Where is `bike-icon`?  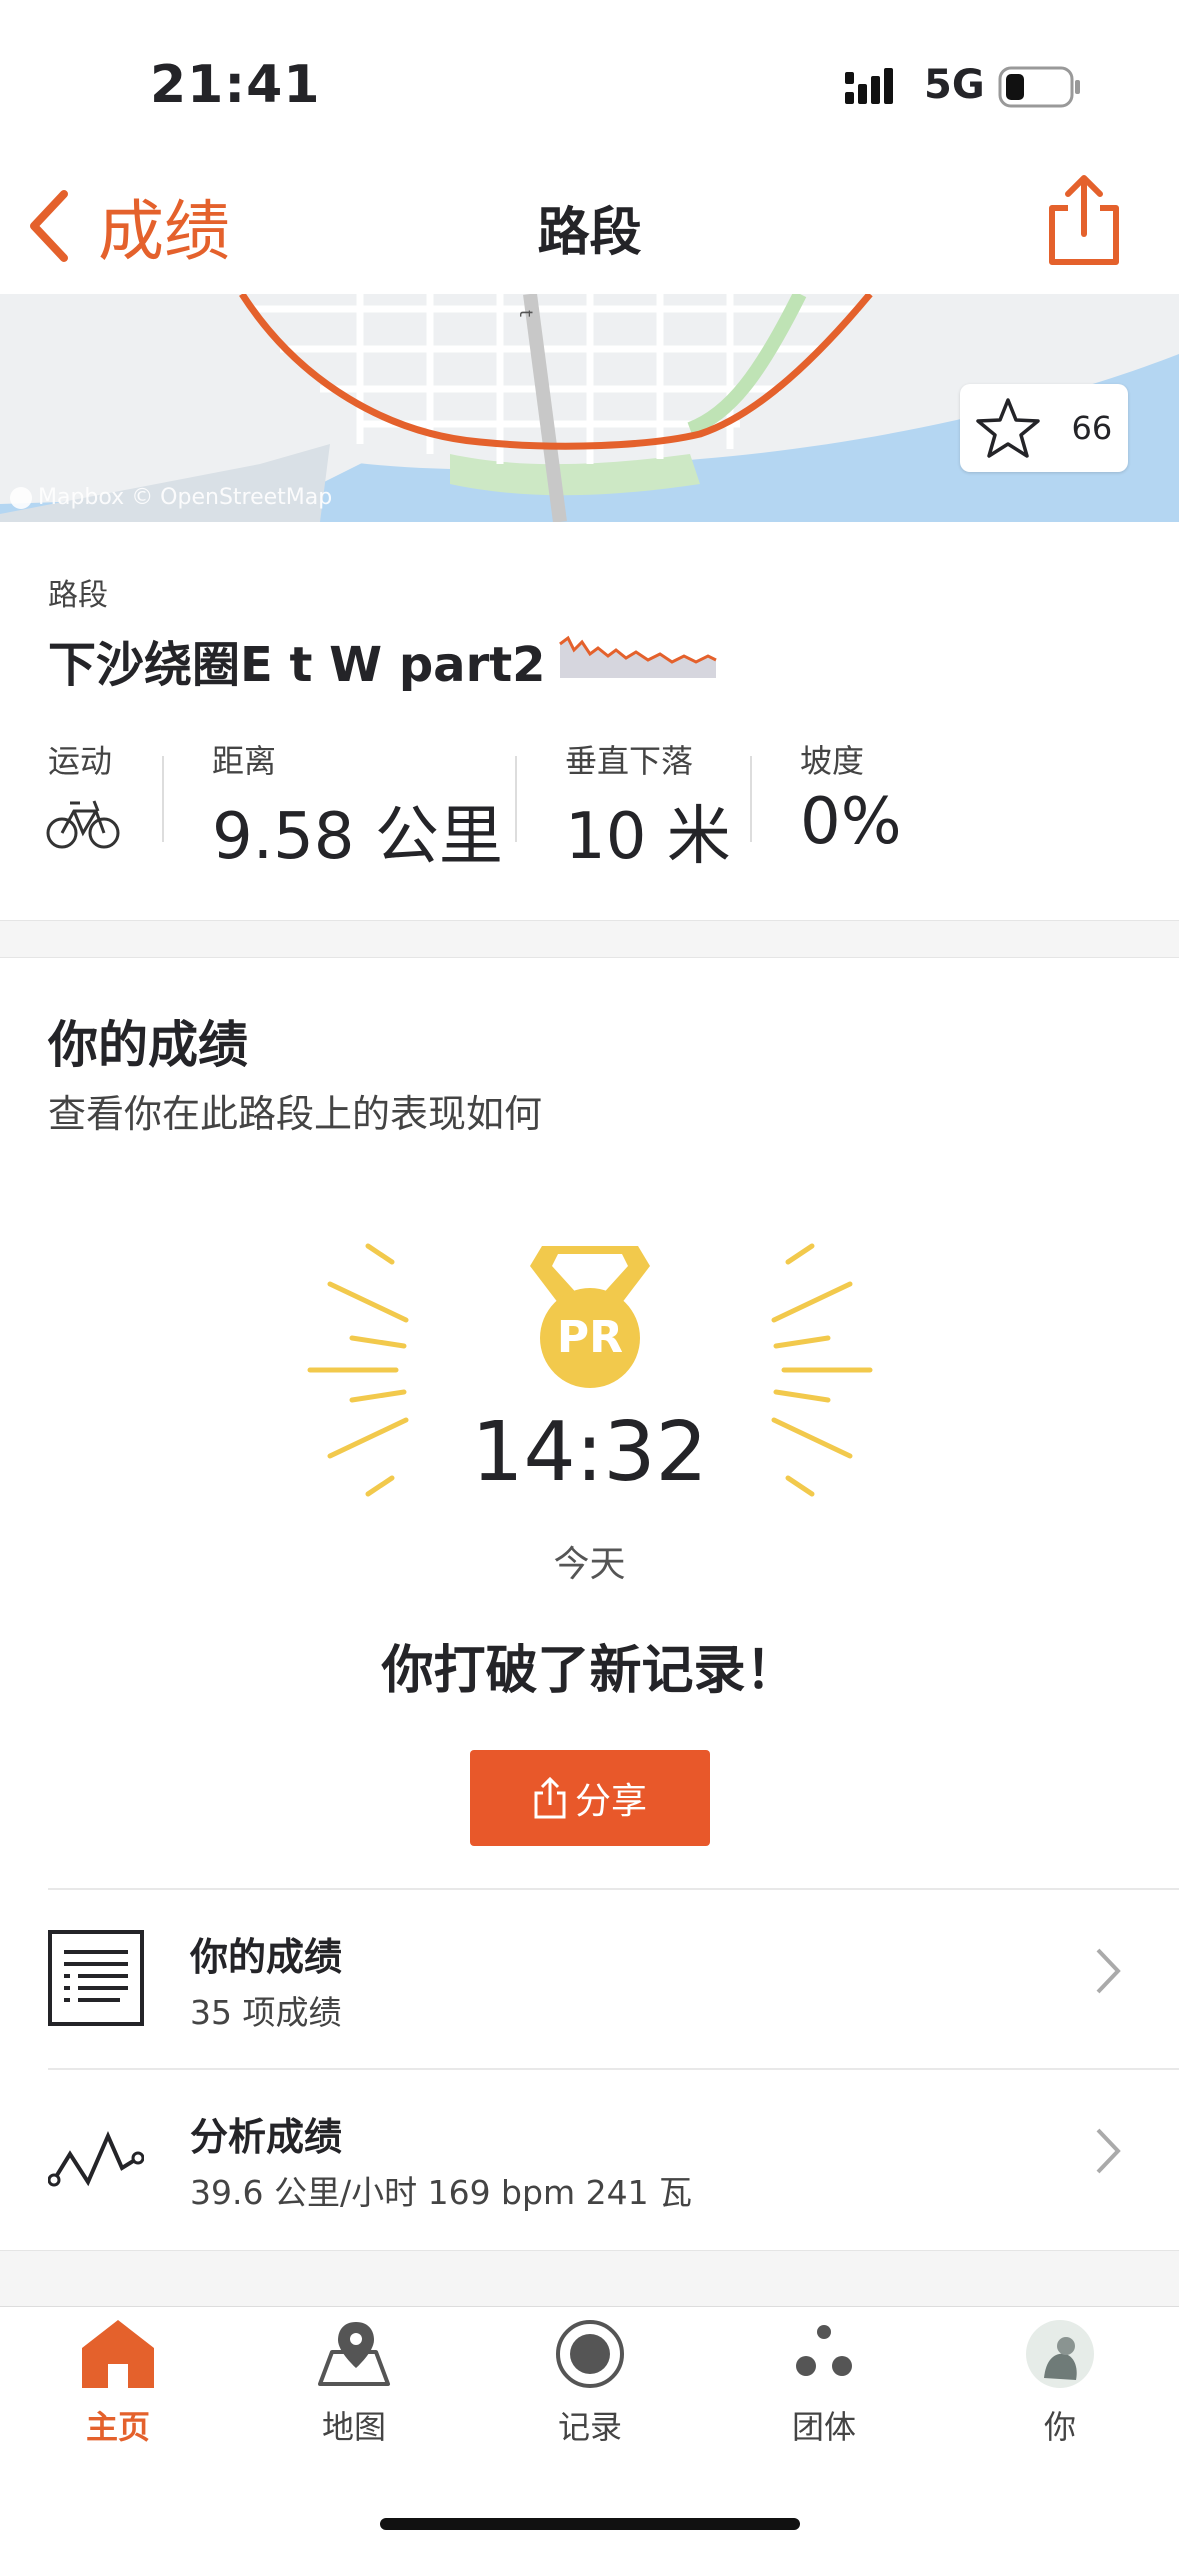 bike-icon is located at coordinates (83, 825).